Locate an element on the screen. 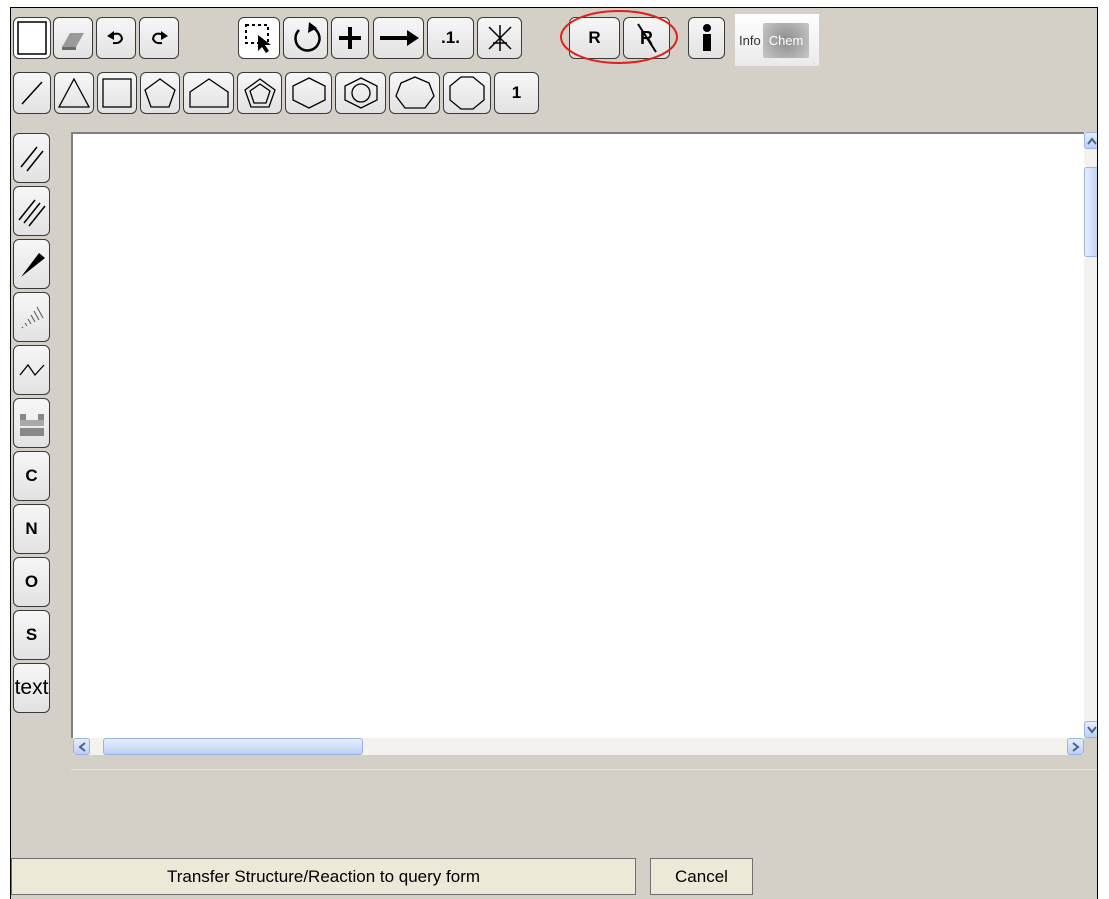 This screenshot has width=1109, height=899. ring-4-button is located at coordinates (117, 93).